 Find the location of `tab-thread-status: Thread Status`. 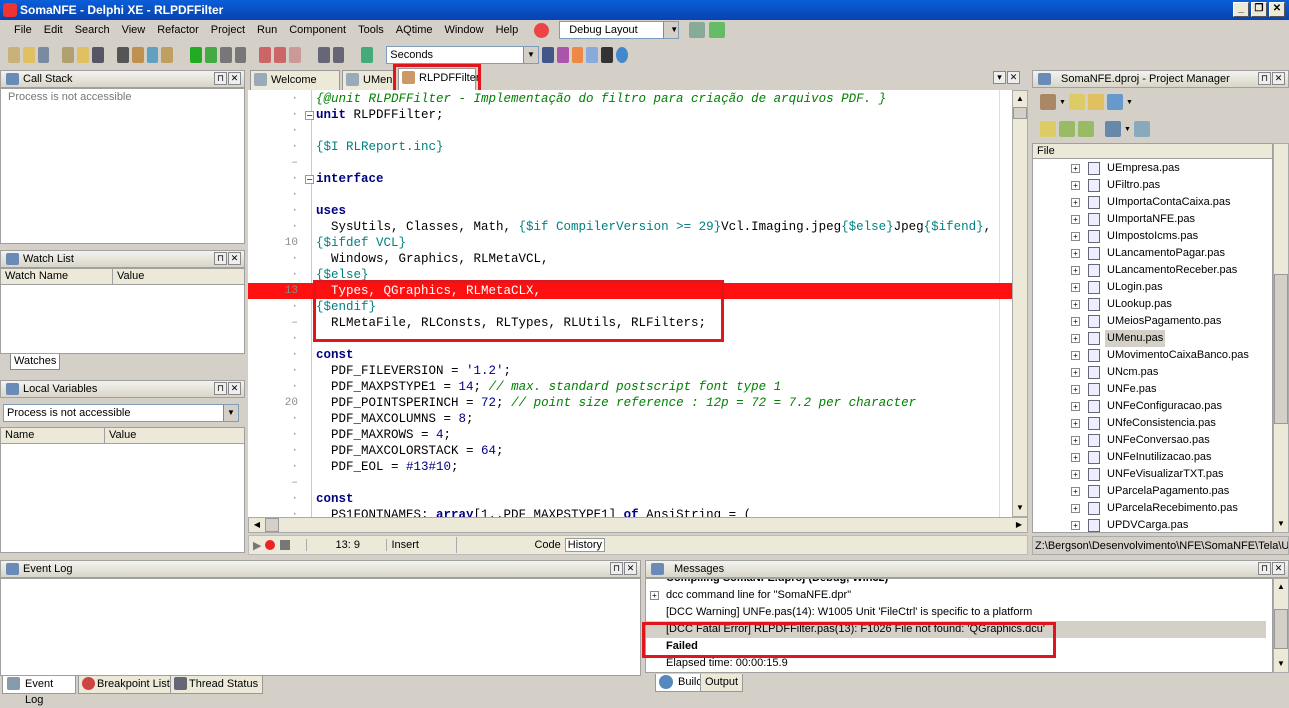

tab-thread-status: Thread Status is located at coordinates (217, 685).